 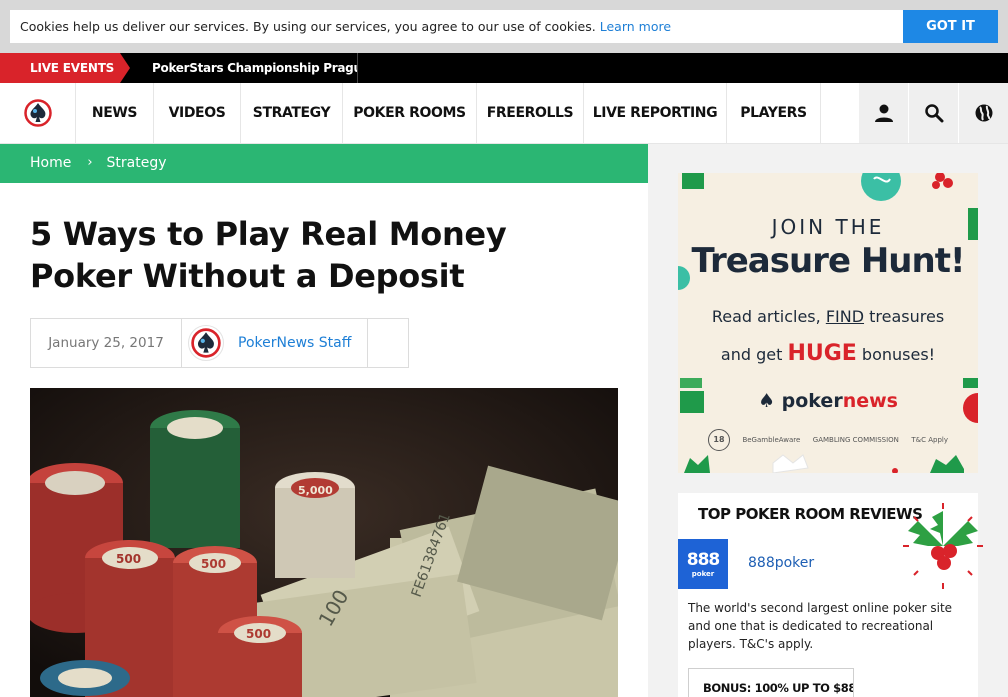 What do you see at coordinates (904, 316) in the screenshot?
I see `ad-line-1-end: treasures` at bounding box center [904, 316].